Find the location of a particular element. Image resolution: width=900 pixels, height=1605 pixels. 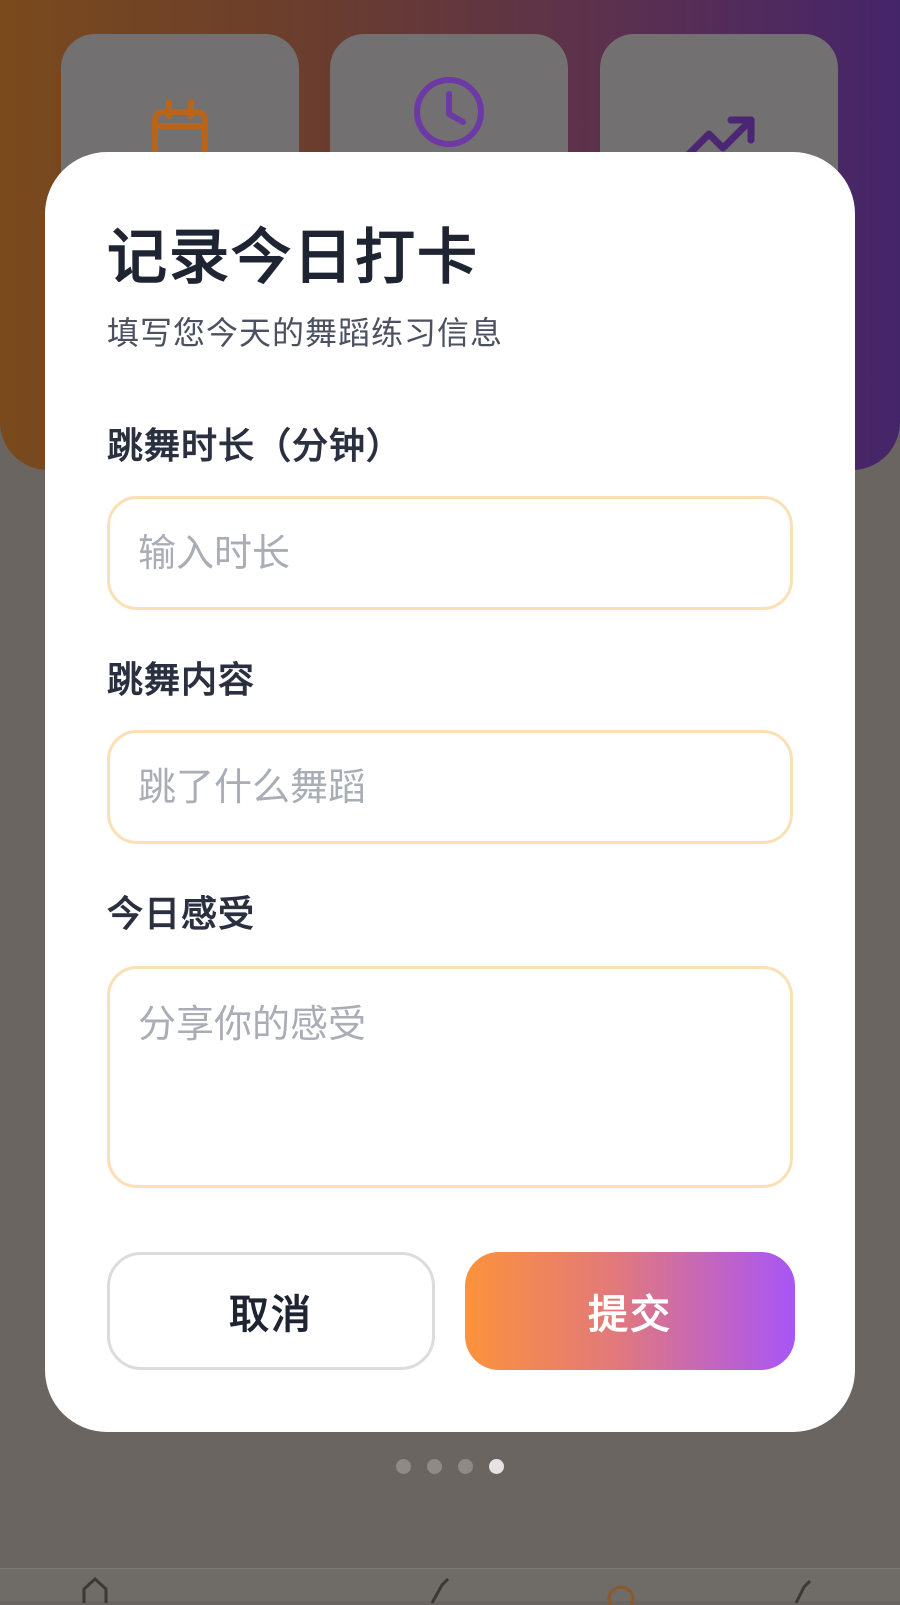

duration-label: 跳舞时长（分钟） is located at coordinates (255, 446).